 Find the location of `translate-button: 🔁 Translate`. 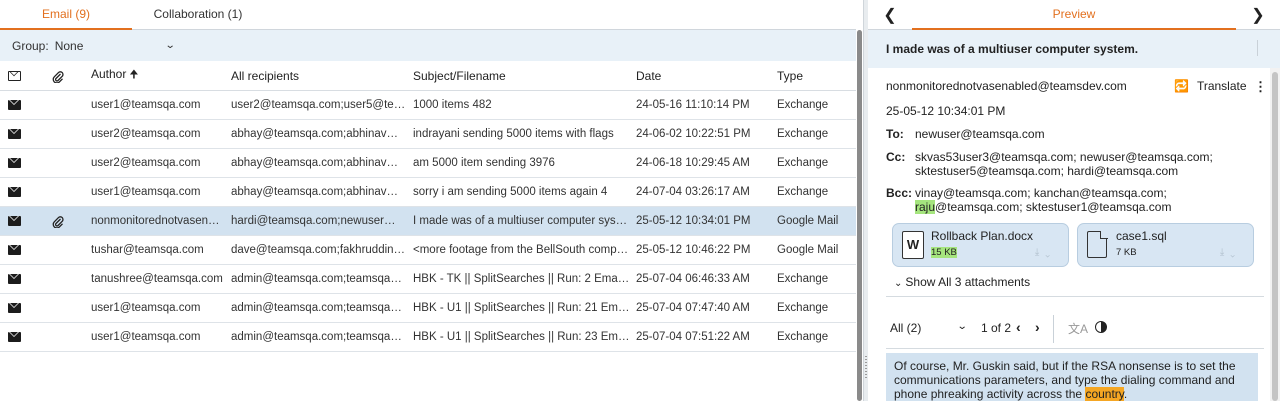

translate-button: 🔁 Translate is located at coordinates (1210, 86).